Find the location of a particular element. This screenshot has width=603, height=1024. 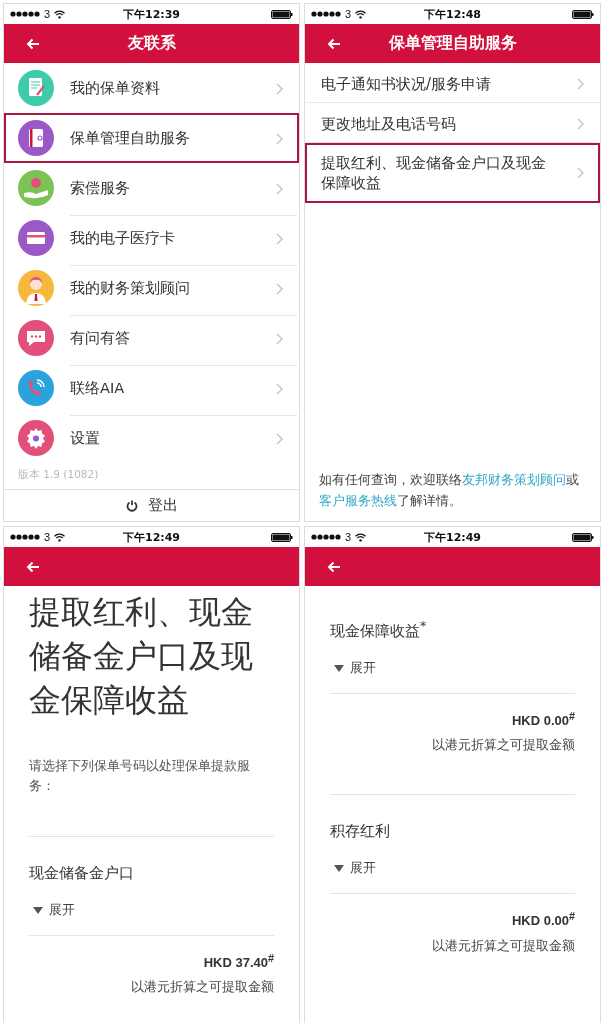

intro-text: 请选择下列保单号码以处理保单提款服务： is located at coordinates (140, 776).